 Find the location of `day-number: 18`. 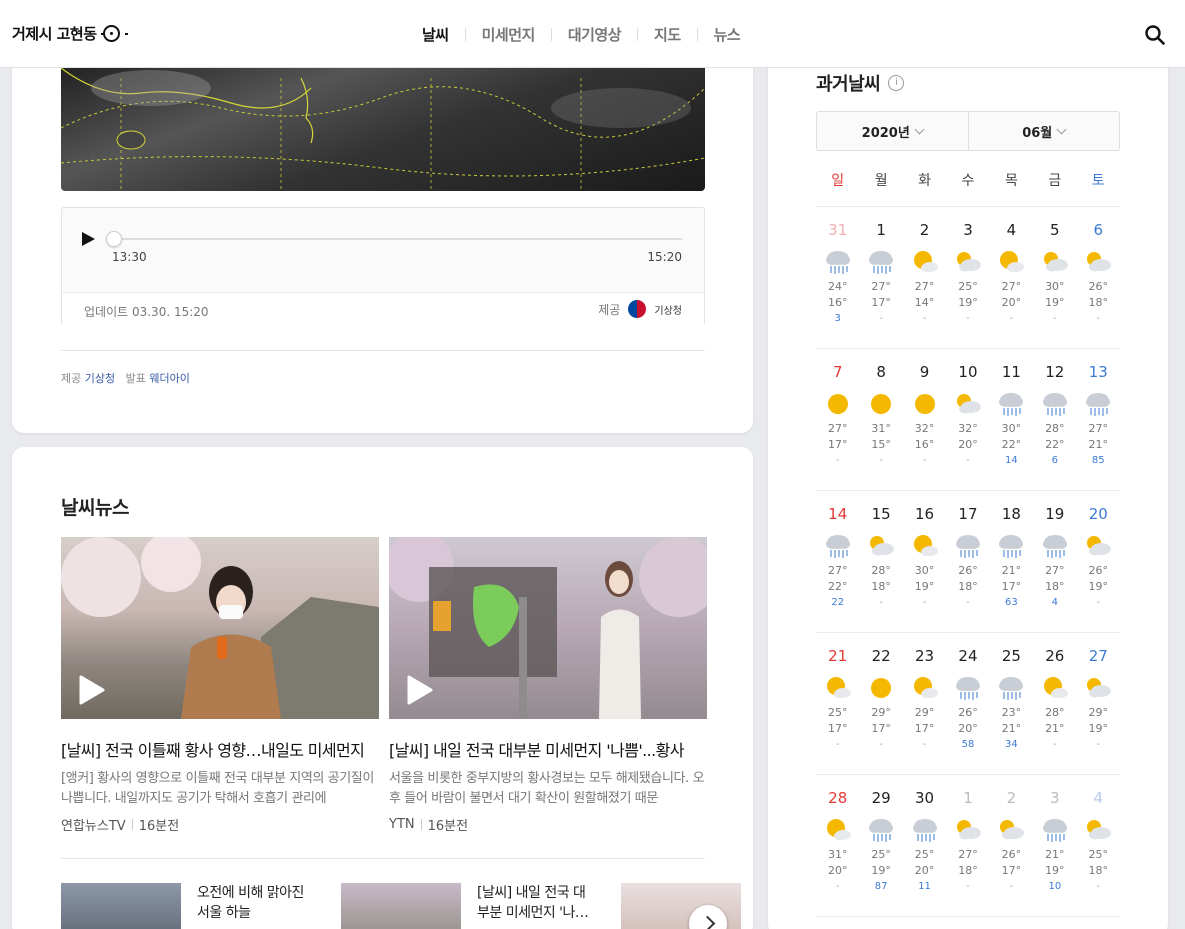

day-number: 18 is located at coordinates (1011, 514).